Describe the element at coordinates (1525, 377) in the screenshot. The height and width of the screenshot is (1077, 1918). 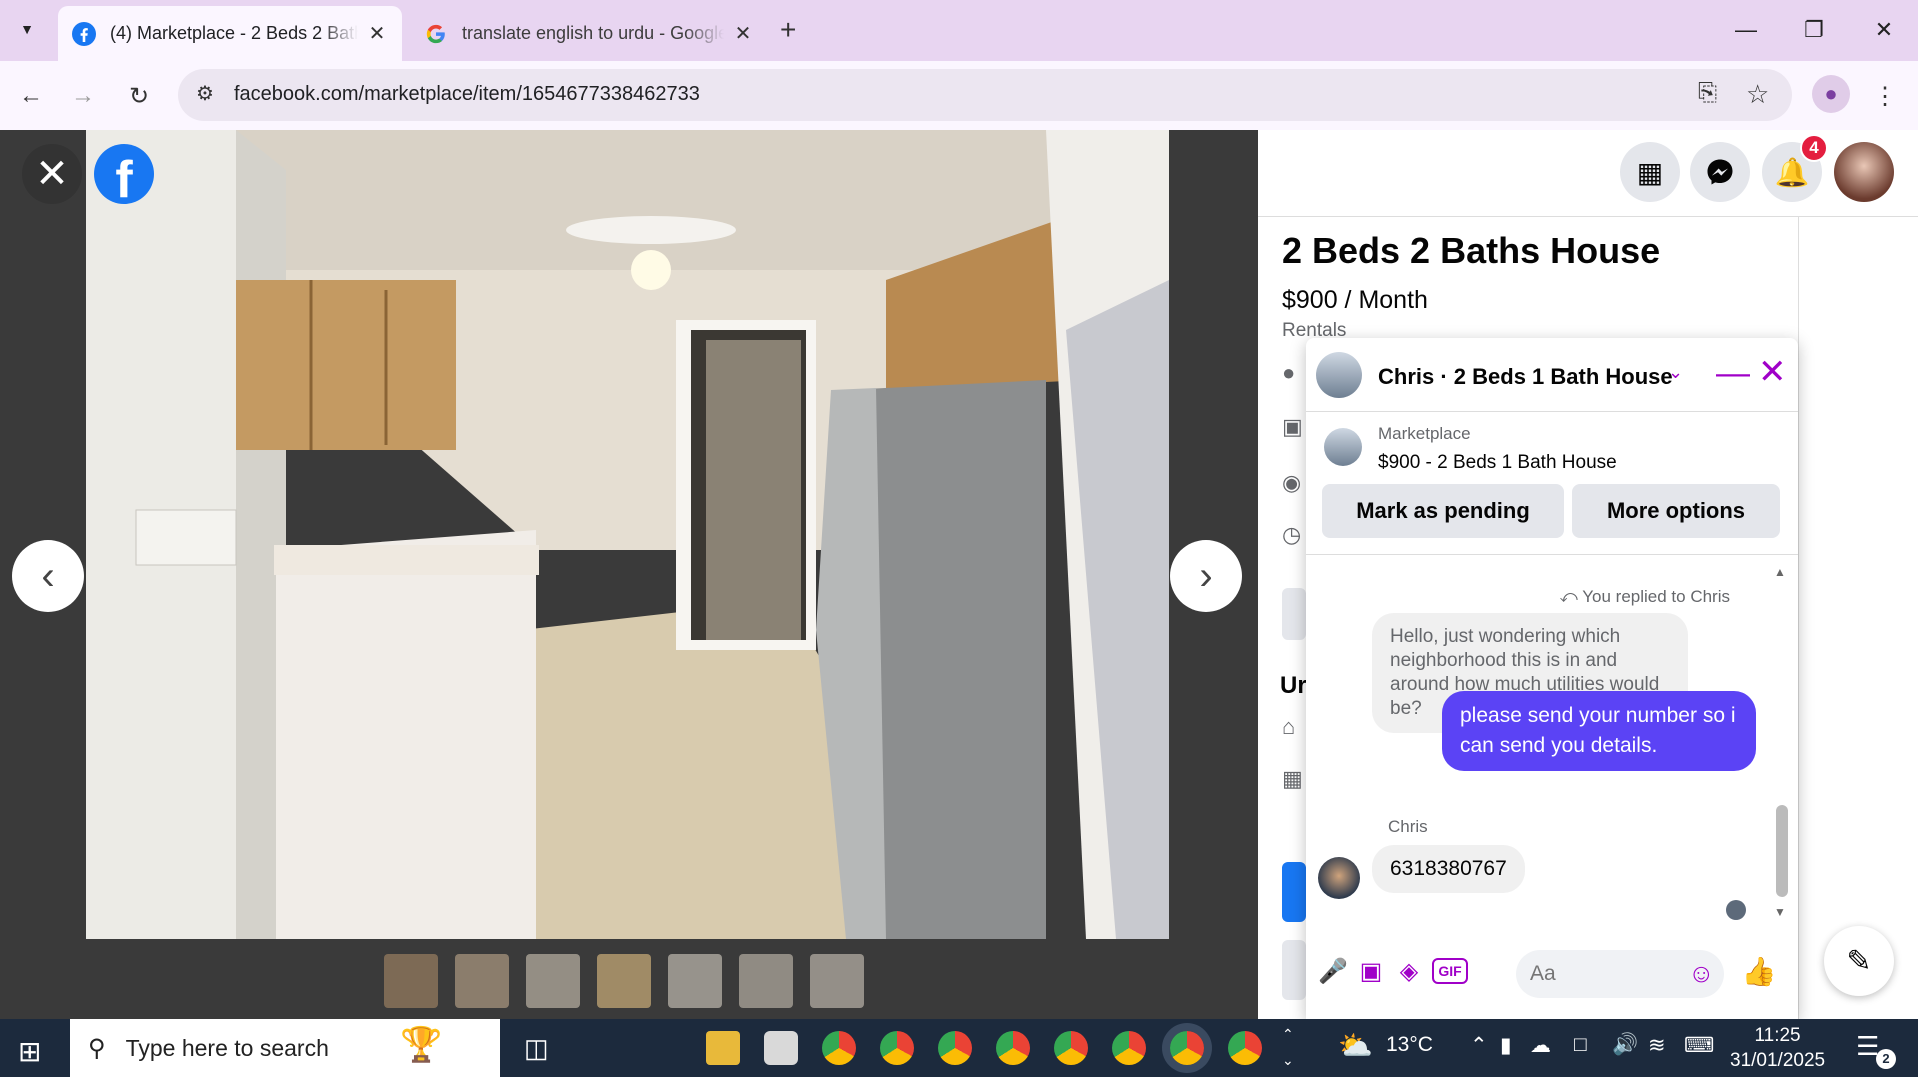
I see `chat-title: Chris · 2 Beds 1 Bath House` at that location.